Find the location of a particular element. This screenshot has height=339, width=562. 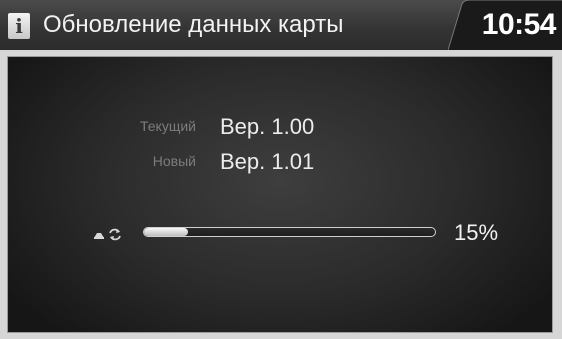

clock-tab: 10:54 is located at coordinates (505, 25).